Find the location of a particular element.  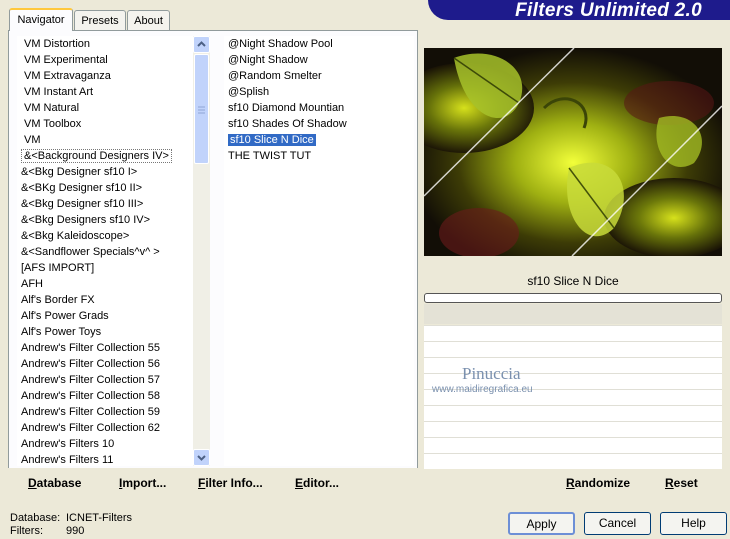

tab-about: About is located at coordinates (148, 20).